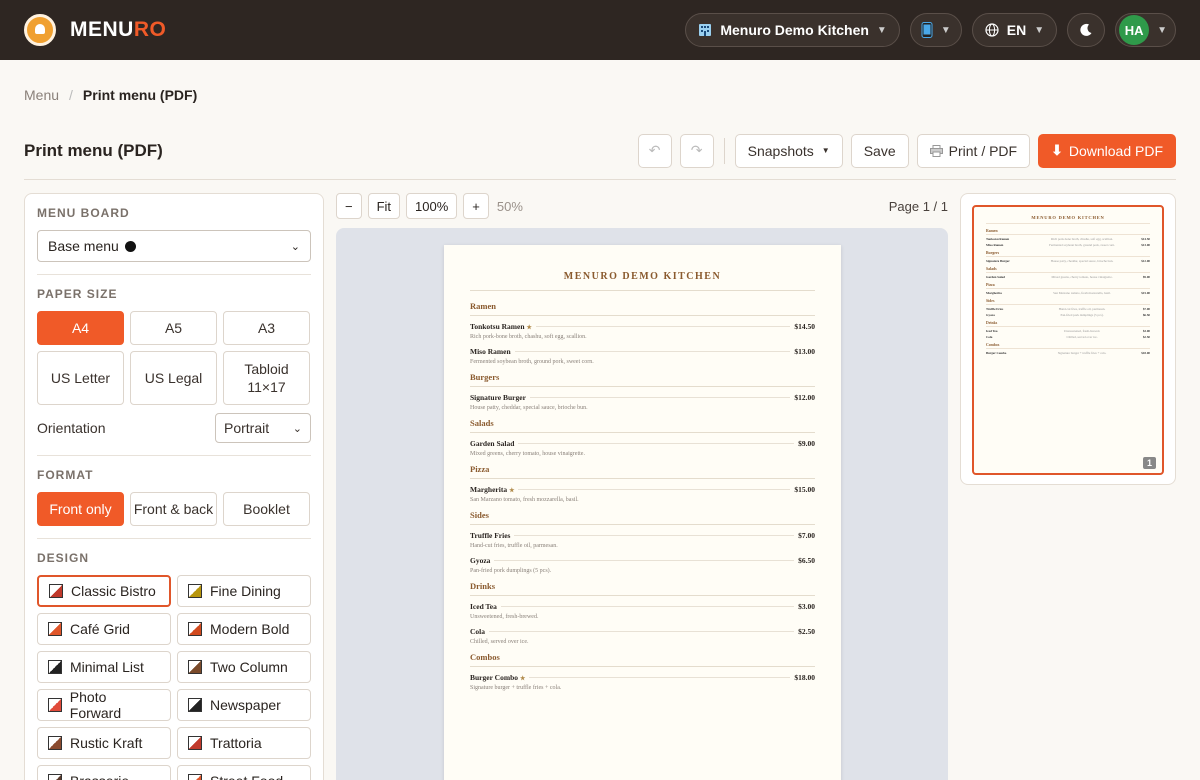 This screenshot has width=1200, height=780. I want to click on thumbnail-item-price: $2.50, so click(1146, 337).